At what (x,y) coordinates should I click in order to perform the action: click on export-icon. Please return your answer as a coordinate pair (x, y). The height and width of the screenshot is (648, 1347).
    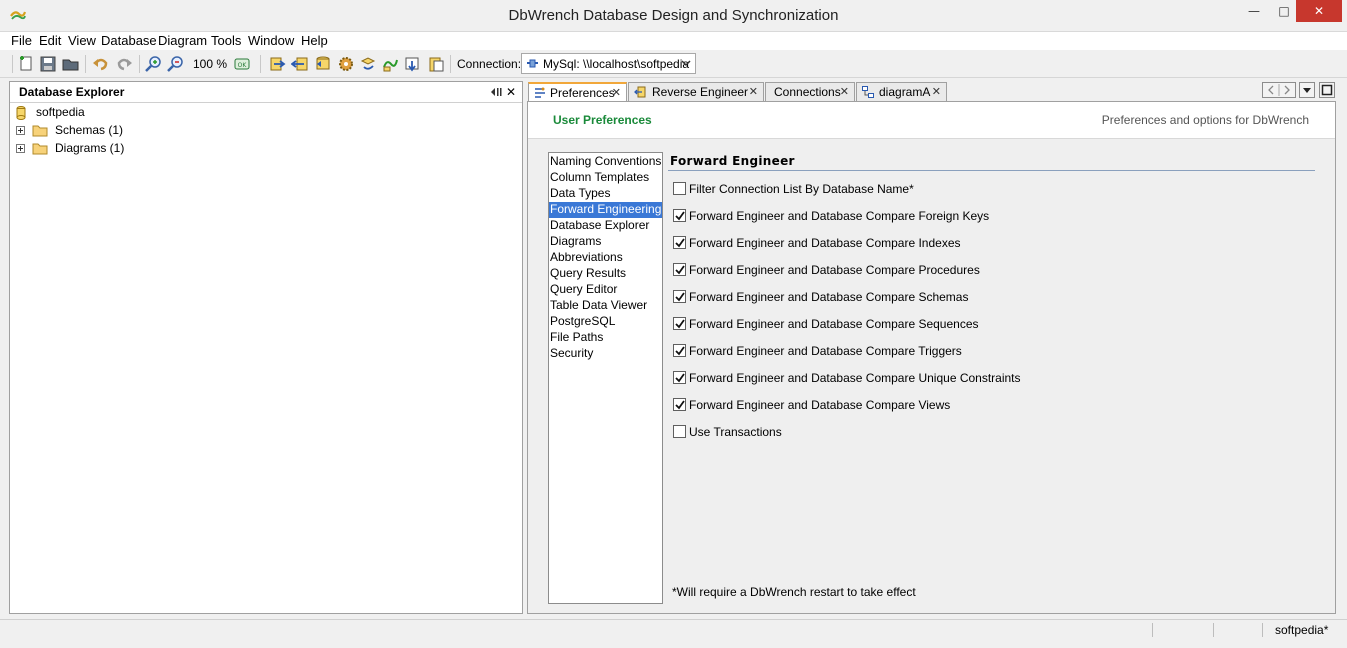
    Looking at the image, I should click on (413, 64).